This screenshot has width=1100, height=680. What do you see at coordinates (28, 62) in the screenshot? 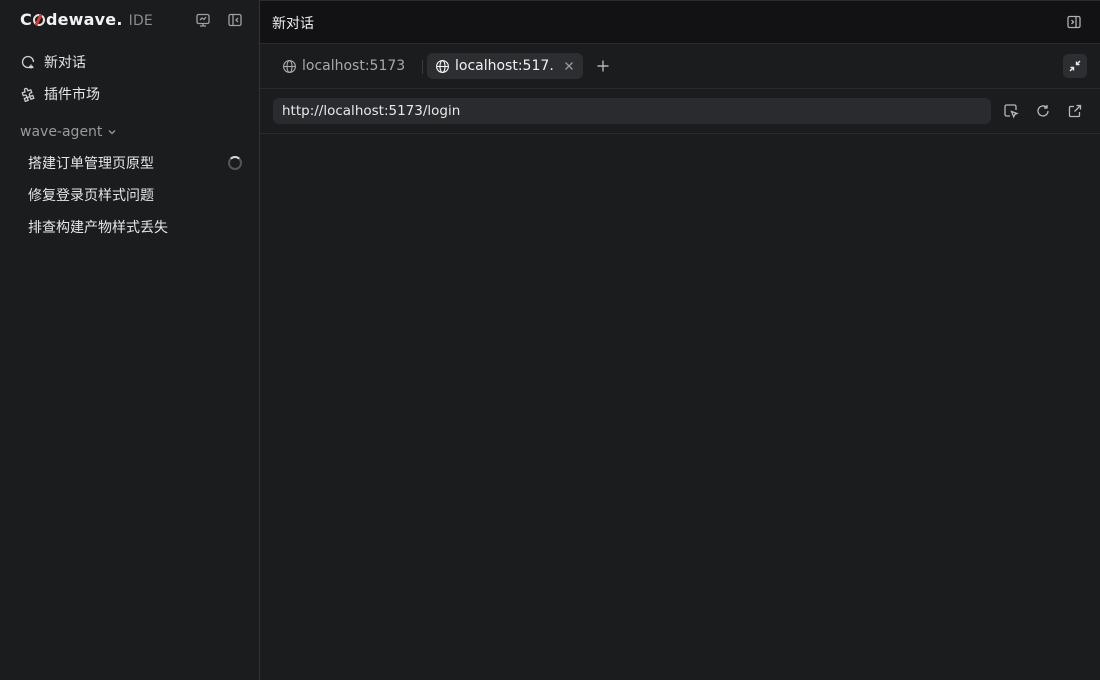
I see `new-chat-icon` at bounding box center [28, 62].